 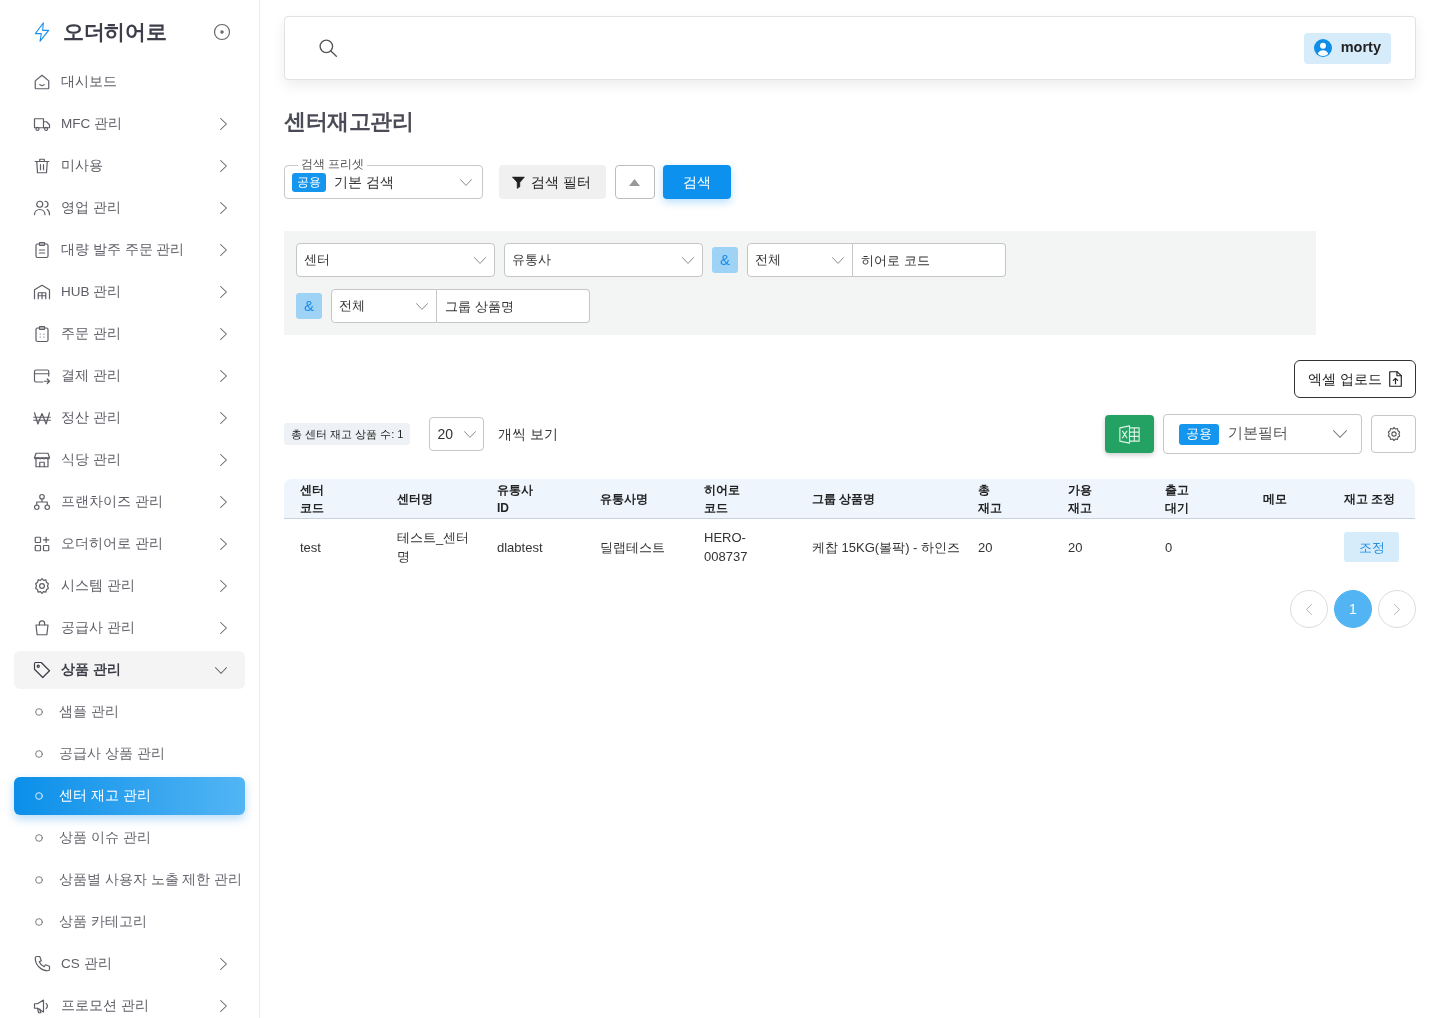 What do you see at coordinates (129, 964) in the screenshot?
I see `sidebar-item: CS 관리` at bounding box center [129, 964].